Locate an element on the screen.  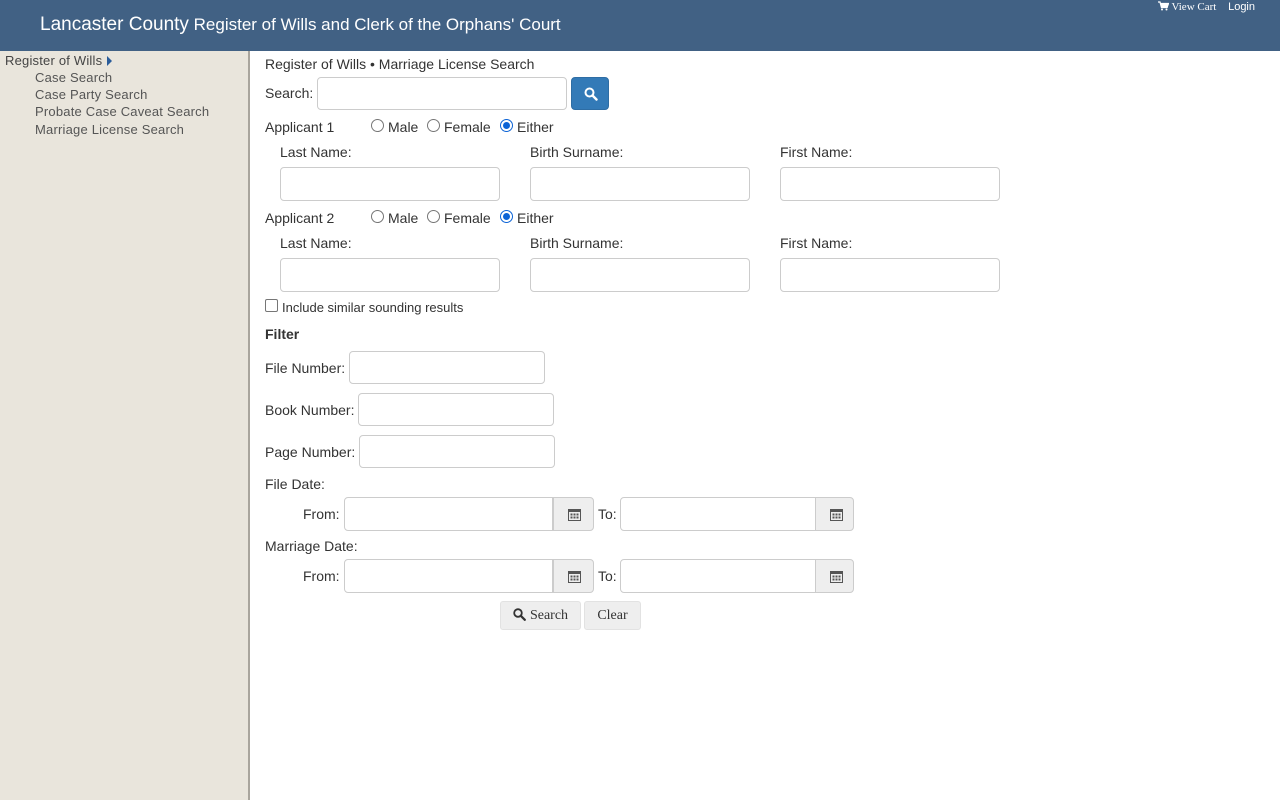
file-date-from-label: From: is located at coordinates (321, 514).